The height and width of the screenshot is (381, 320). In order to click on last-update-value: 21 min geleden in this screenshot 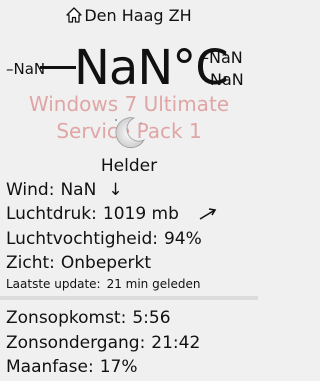, I will do `click(153, 284)`.